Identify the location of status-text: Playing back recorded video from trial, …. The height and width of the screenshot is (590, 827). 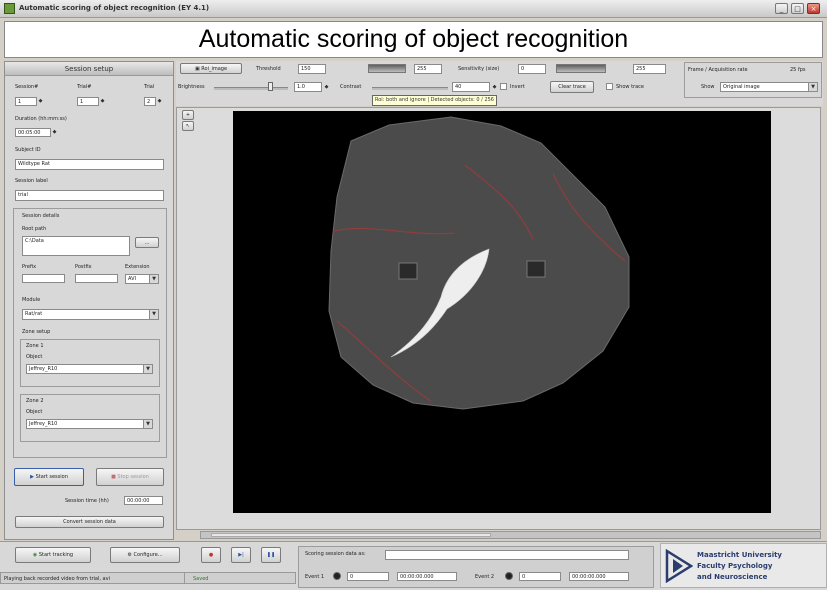
(57, 579).